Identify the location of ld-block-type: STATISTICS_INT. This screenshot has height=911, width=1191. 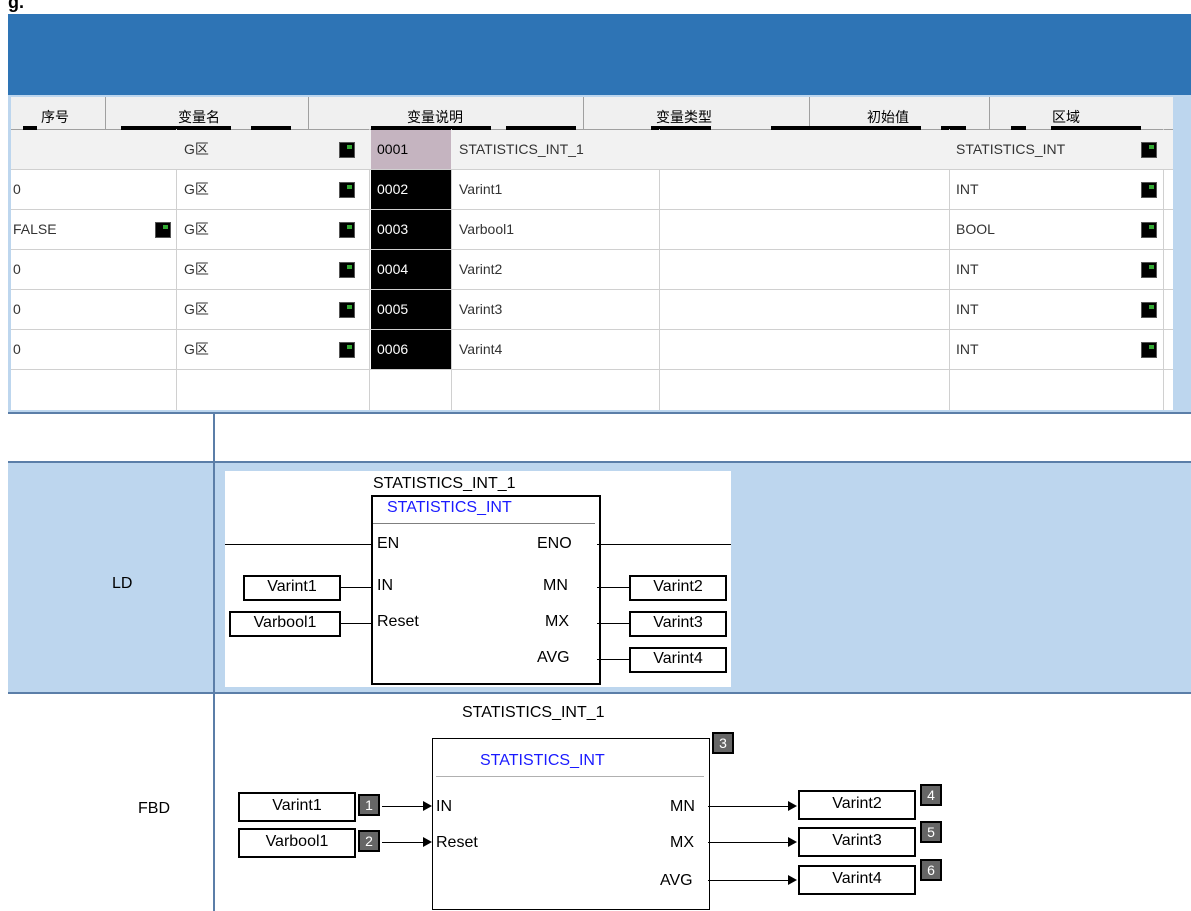
(449, 507).